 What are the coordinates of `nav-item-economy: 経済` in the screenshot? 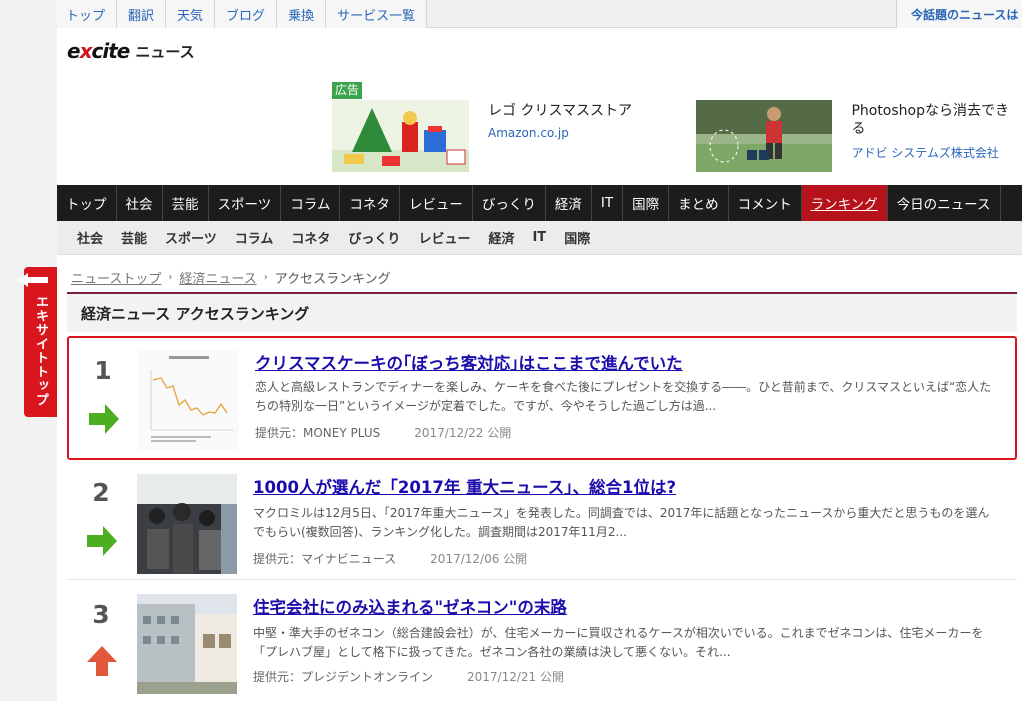 It's located at (569, 203).